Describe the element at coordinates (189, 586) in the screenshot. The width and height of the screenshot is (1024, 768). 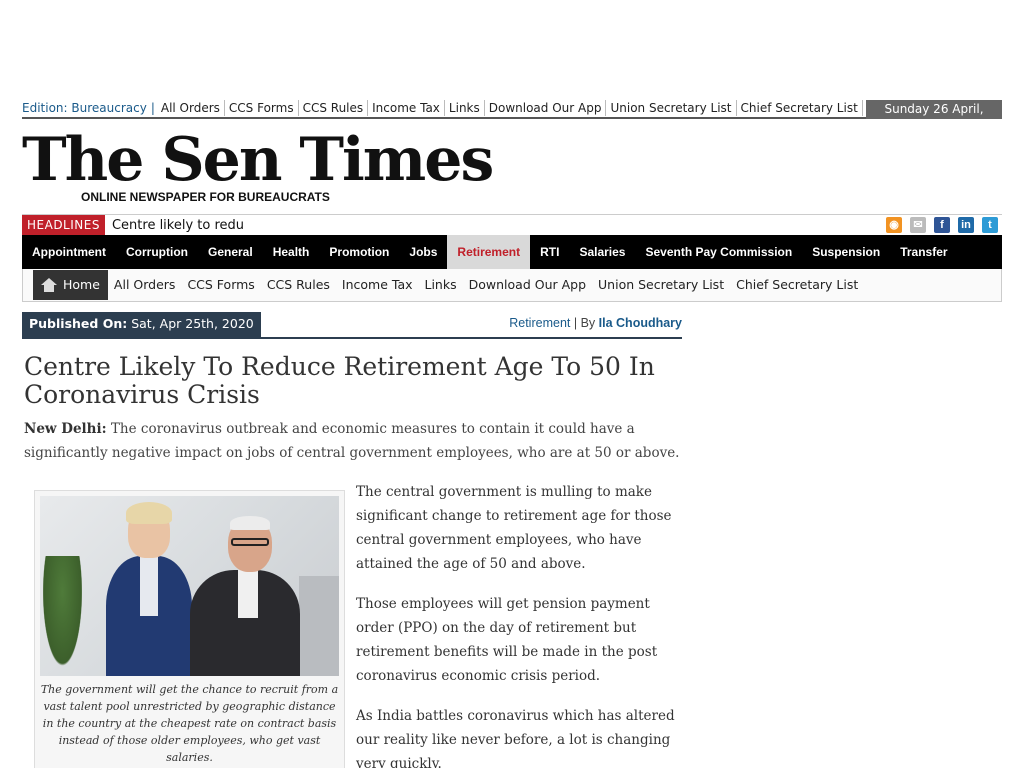
I see `article-photo` at that location.